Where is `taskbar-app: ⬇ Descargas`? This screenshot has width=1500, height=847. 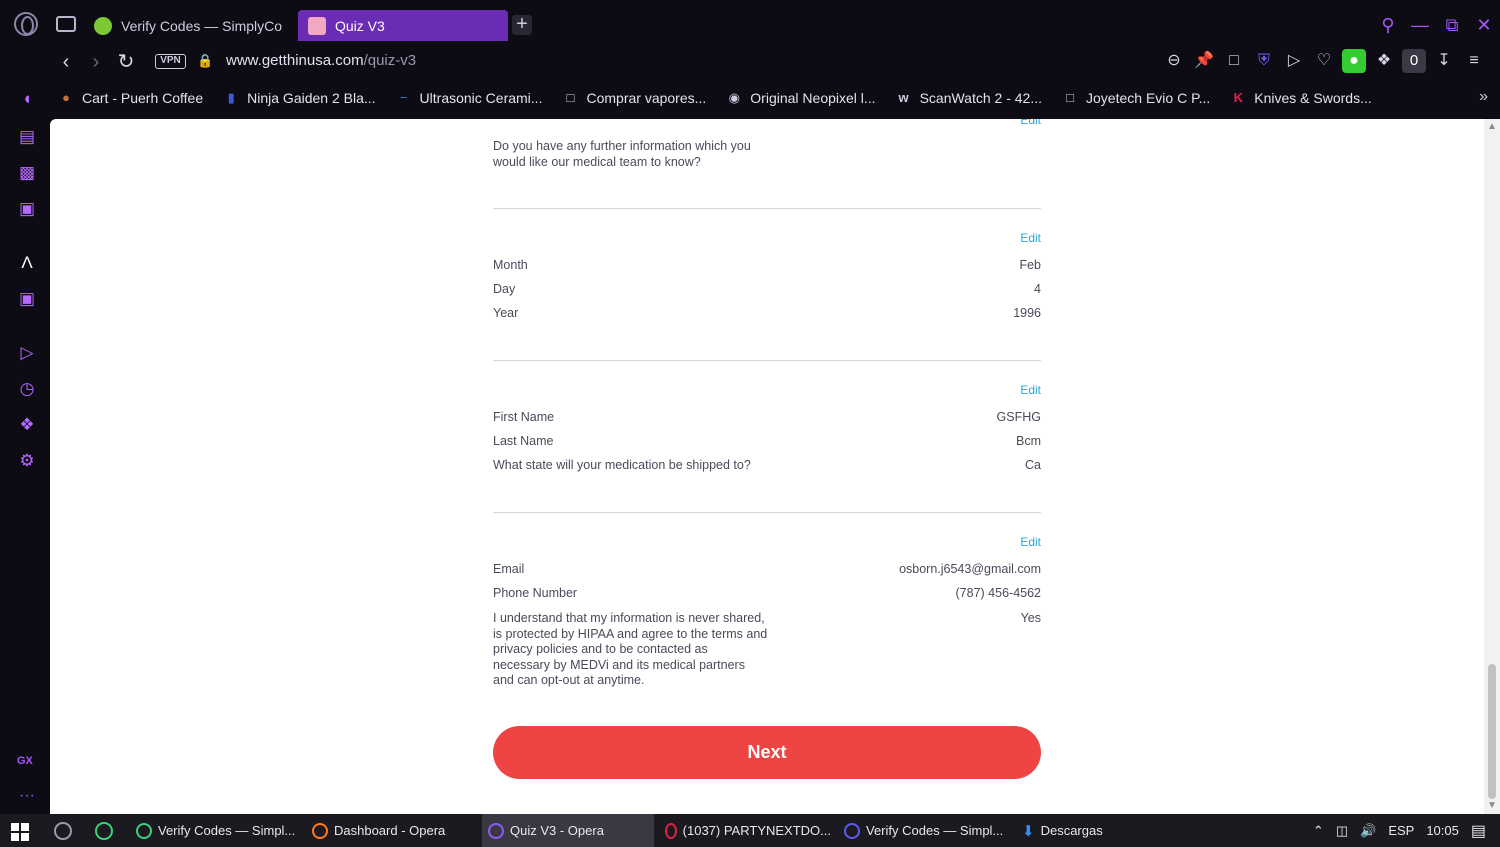 taskbar-app: ⬇ Descargas is located at coordinates (1076, 830).